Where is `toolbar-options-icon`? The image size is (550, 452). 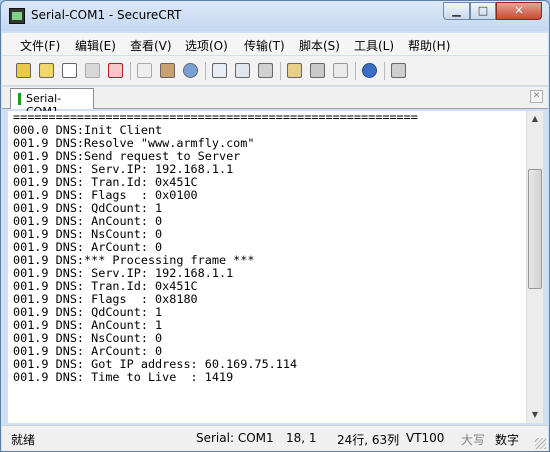
toolbar-options-icon is located at coordinates (398, 70).